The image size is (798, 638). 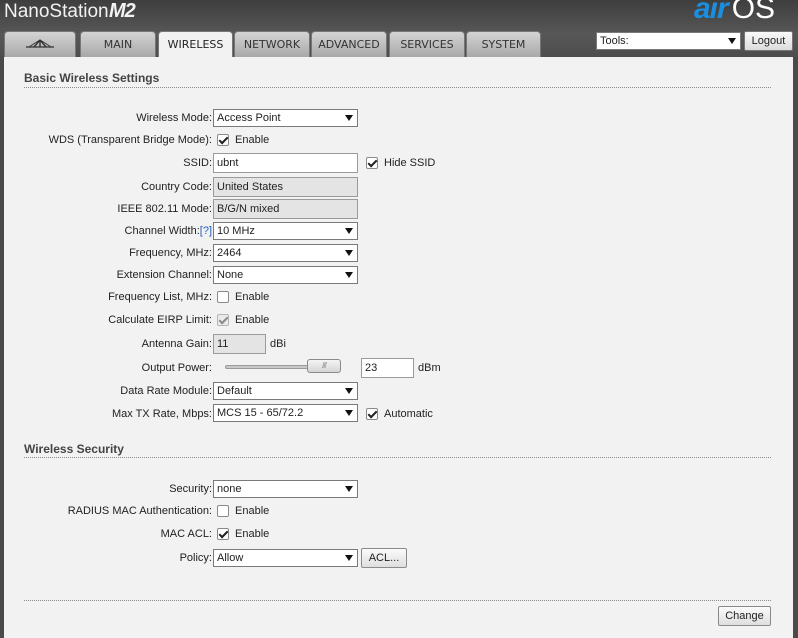 I want to click on tab-wireless: WIRELESS, so click(x=195, y=44).